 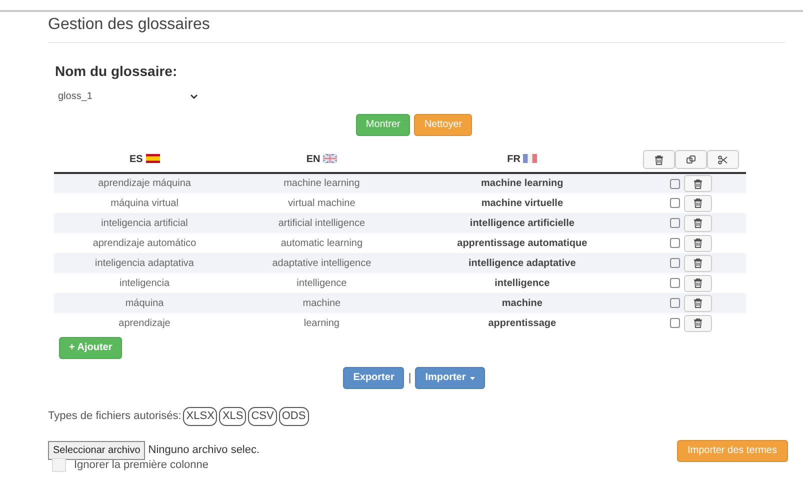 I want to click on table-cell: inteligencia, so click(x=145, y=283).